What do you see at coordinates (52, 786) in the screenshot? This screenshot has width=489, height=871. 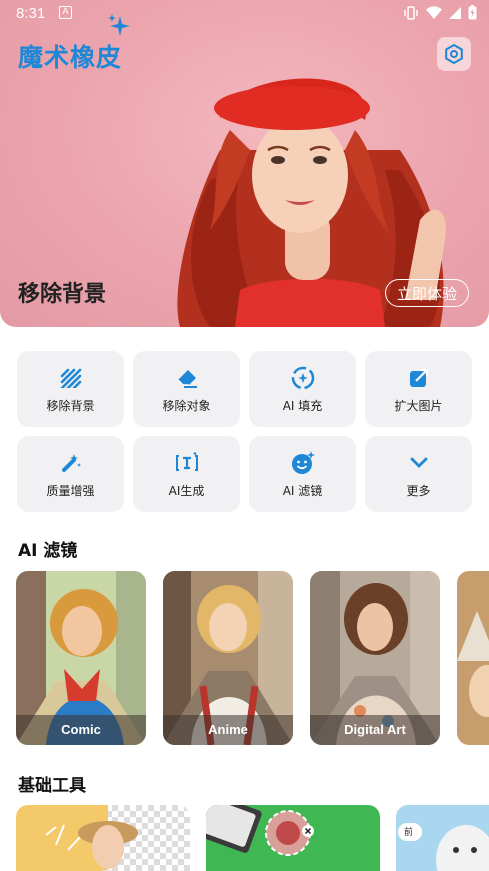 I see `basic-tools-title: 基础工具` at bounding box center [52, 786].